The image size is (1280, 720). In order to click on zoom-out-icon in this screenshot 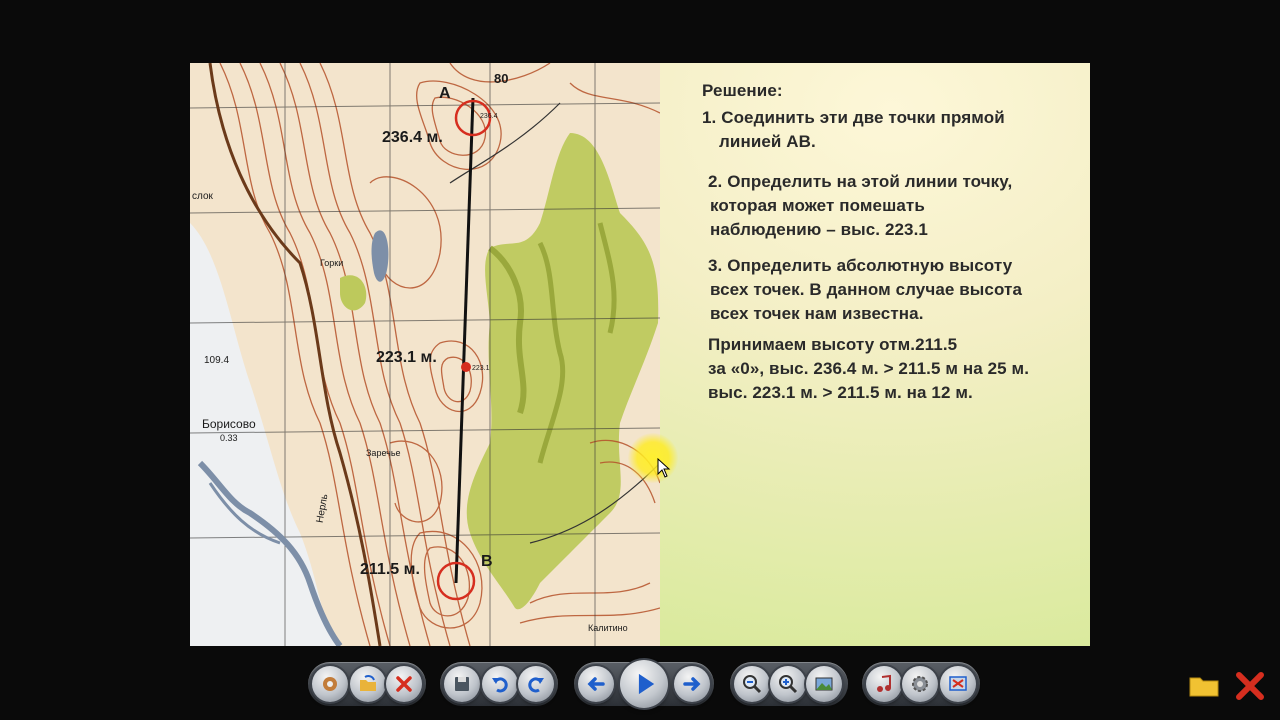, I will do `click(752, 684)`.